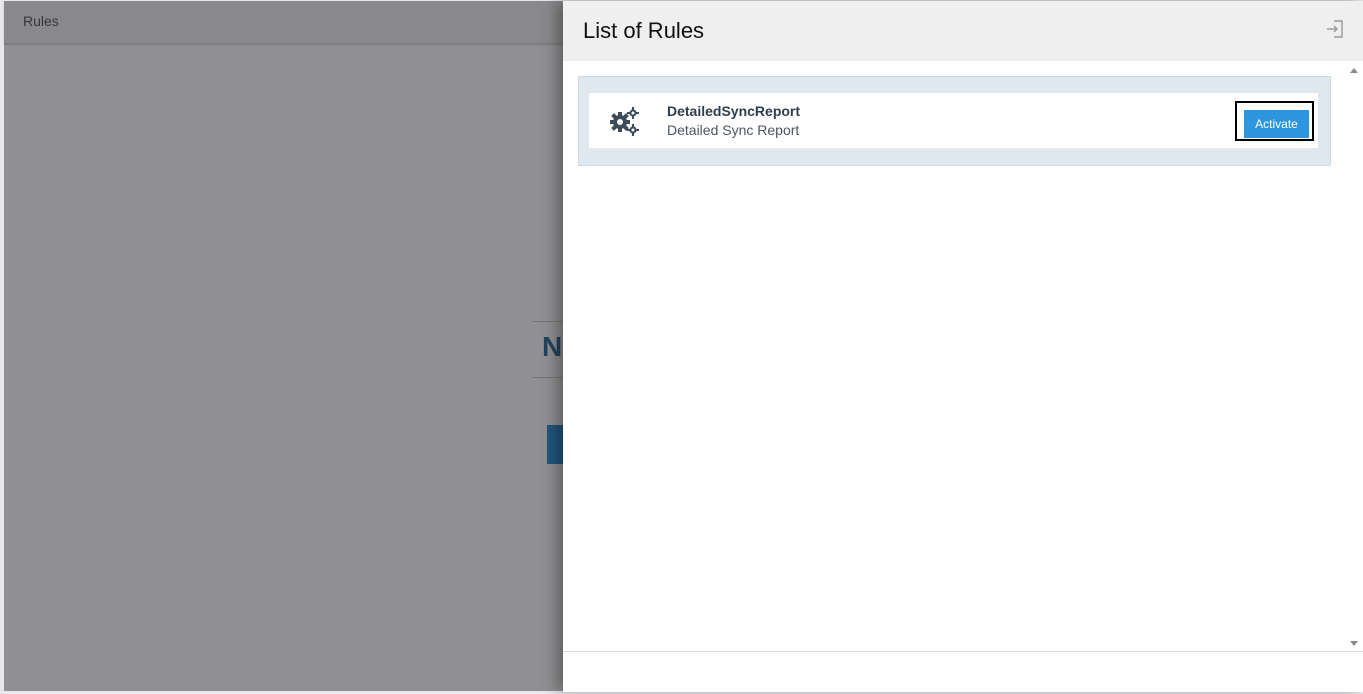 The width and height of the screenshot is (1363, 694). What do you see at coordinates (1335, 29) in the screenshot?
I see `sign-in-icon` at bounding box center [1335, 29].